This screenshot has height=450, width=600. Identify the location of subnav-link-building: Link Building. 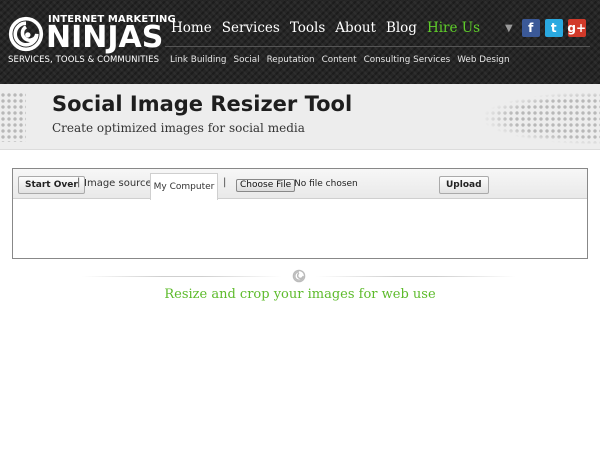
(198, 60).